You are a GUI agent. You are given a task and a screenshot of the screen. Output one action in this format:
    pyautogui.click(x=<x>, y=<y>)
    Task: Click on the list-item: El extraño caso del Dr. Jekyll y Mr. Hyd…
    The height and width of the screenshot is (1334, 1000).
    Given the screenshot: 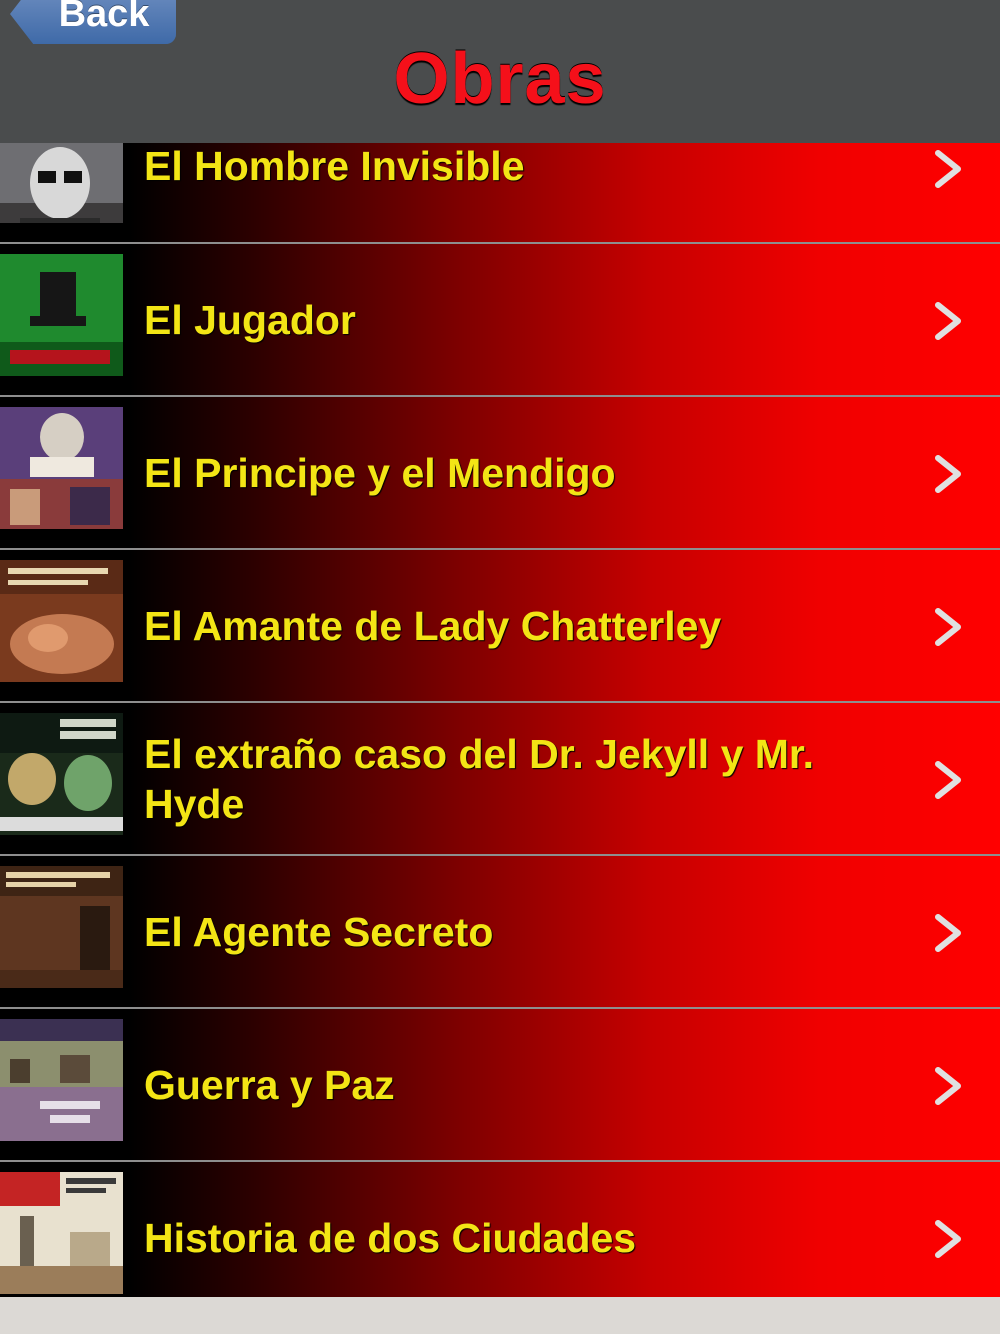 What is the action you would take?
    pyautogui.click(x=500, y=779)
    